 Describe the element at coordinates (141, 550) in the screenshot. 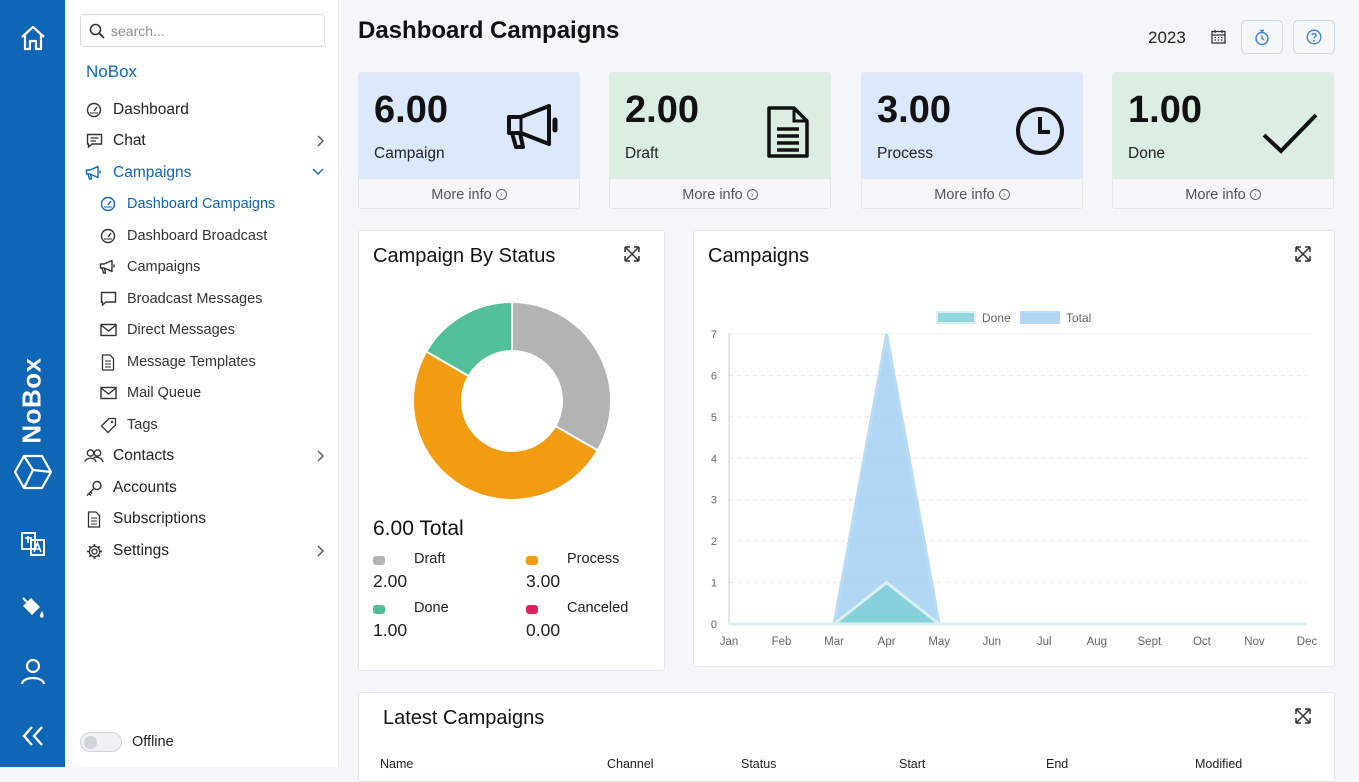

I see `sidebar-item-label: Settings` at that location.